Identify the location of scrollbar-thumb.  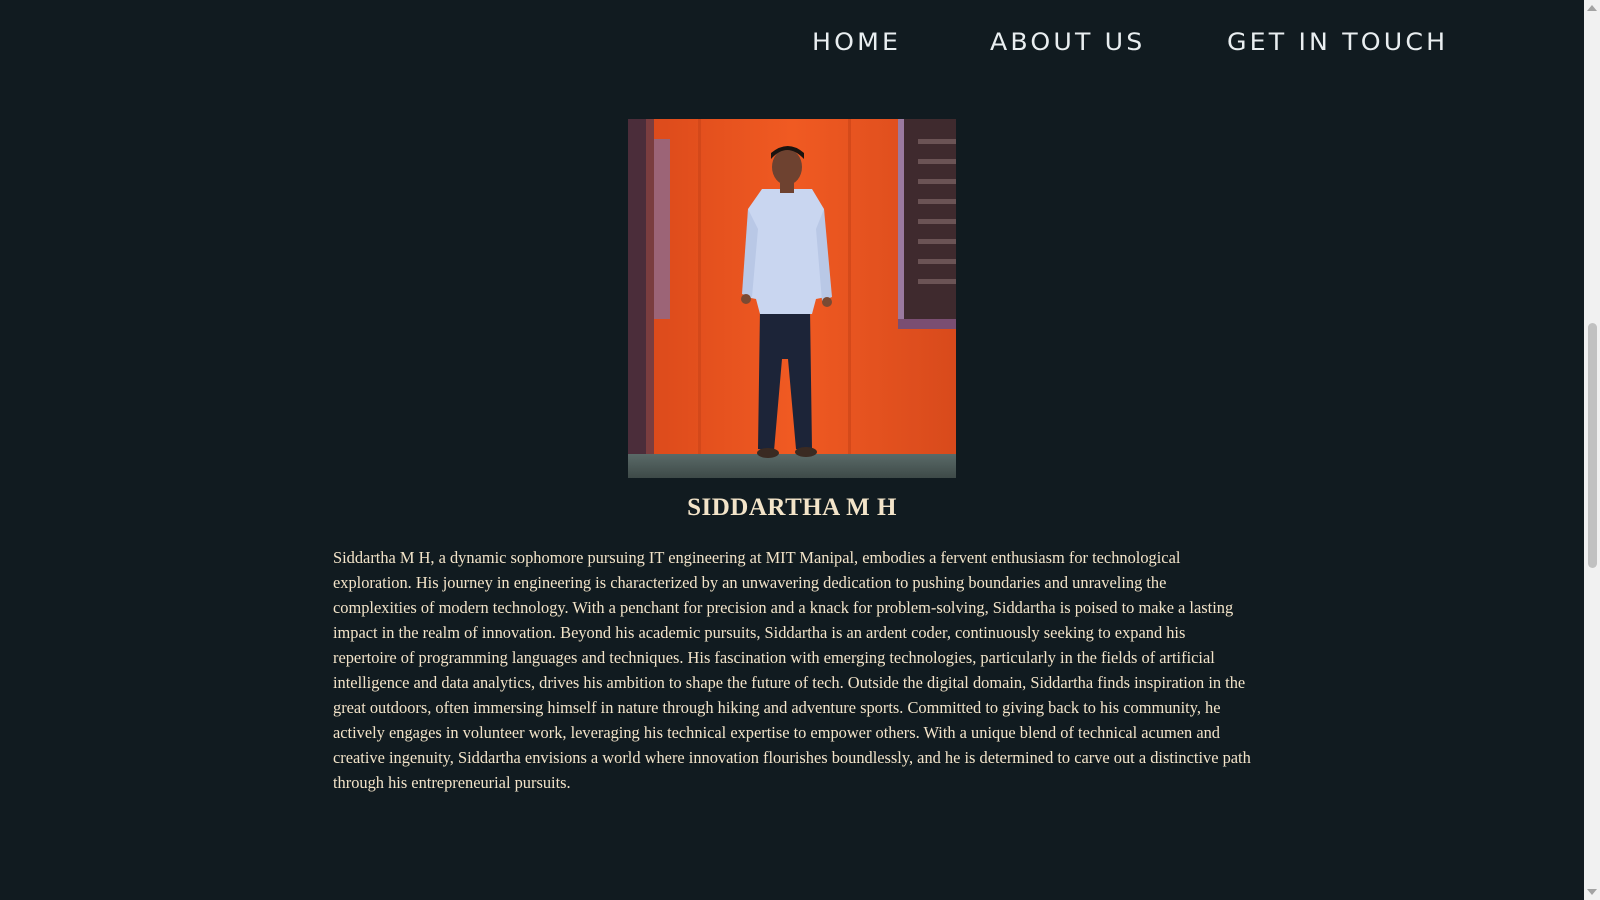
(1592, 445).